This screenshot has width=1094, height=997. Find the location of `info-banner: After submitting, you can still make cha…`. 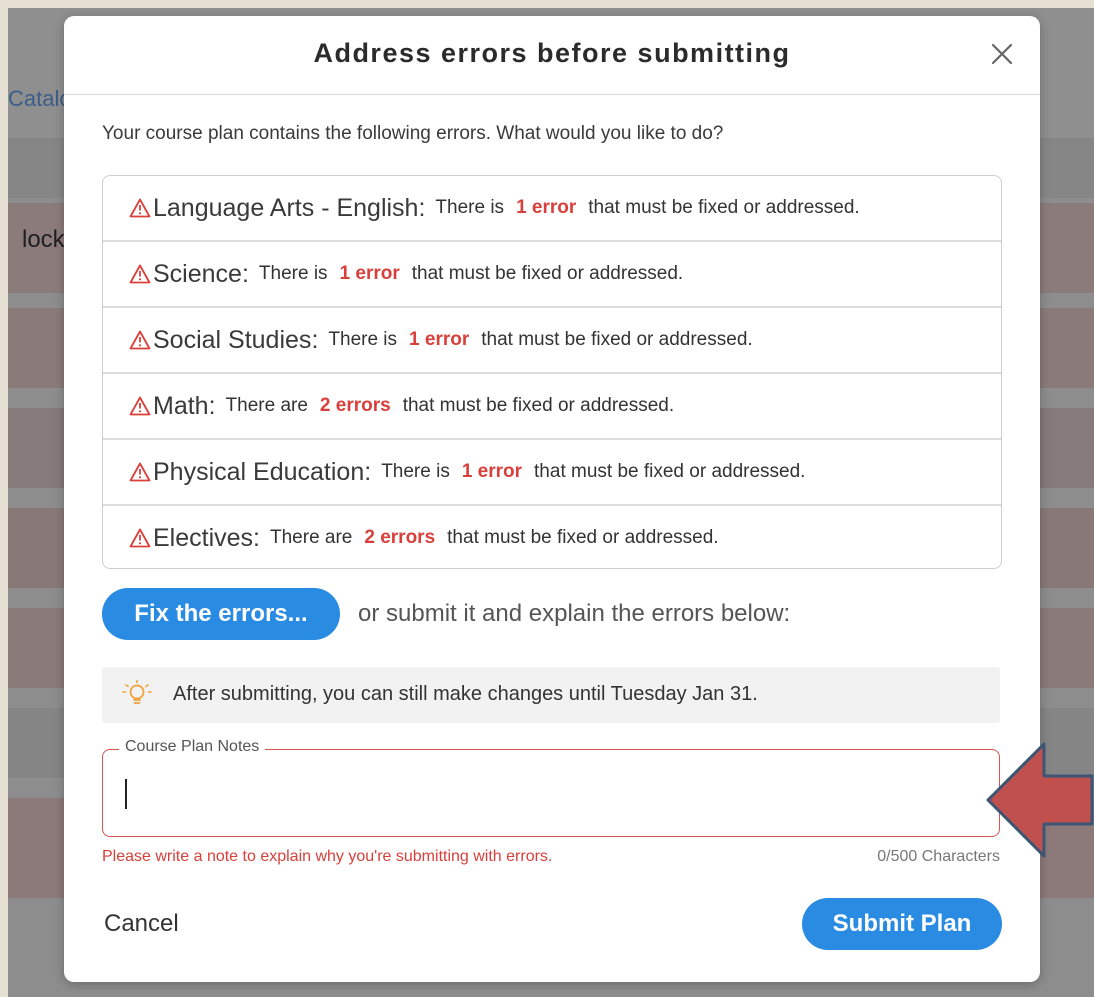

info-banner: After submitting, you can still make cha… is located at coordinates (551, 695).